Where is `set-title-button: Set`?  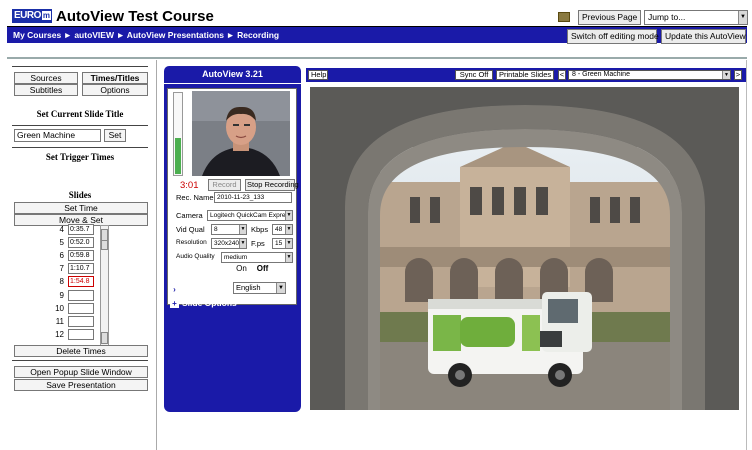 set-title-button: Set is located at coordinates (115, 135).